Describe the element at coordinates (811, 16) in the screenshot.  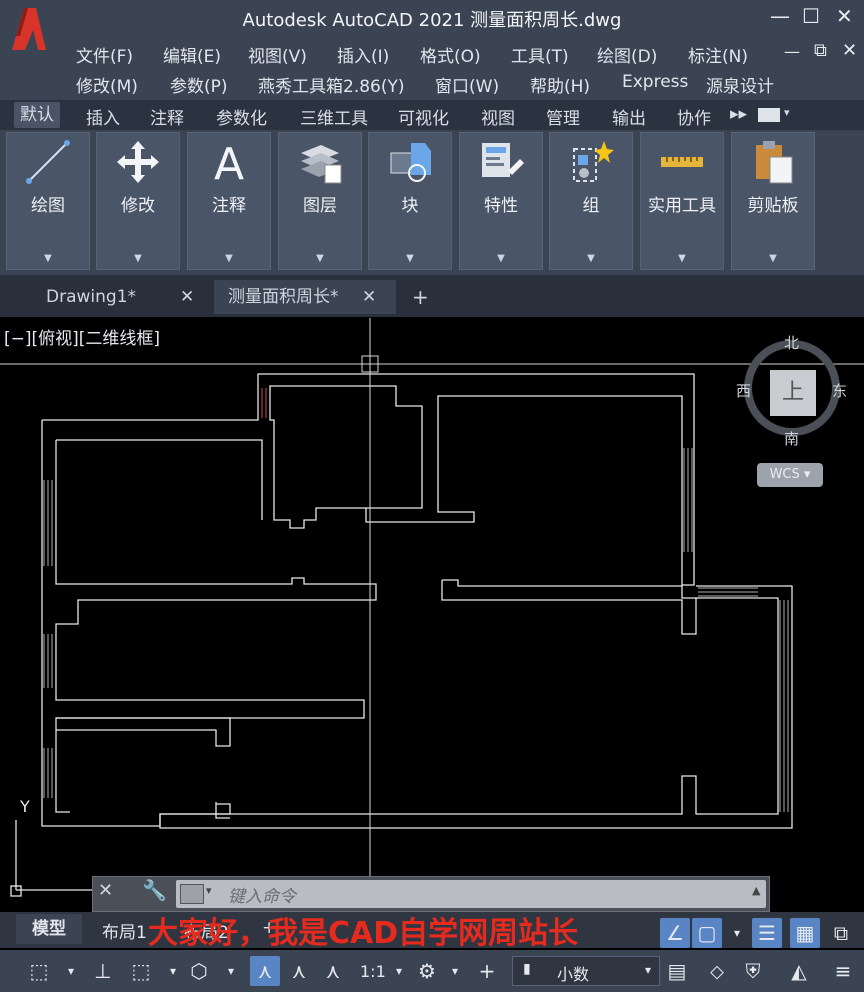
I see `maximize-button: ☐` at that location.